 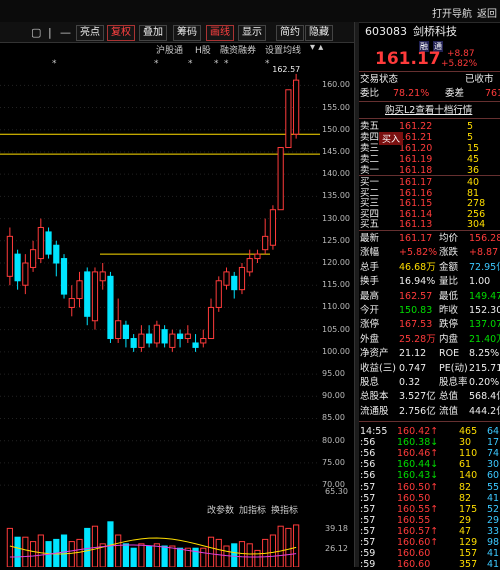 I want to click on tick-time: :57, so click(x=368, y=531).